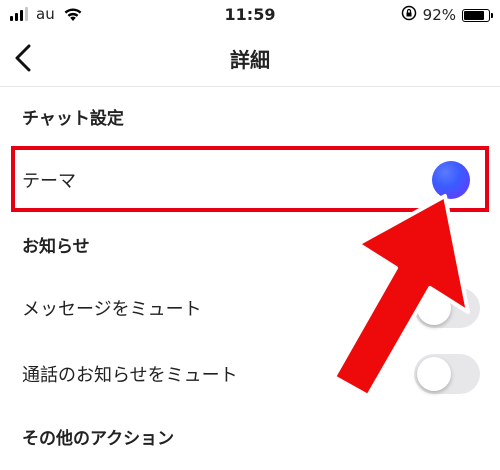  I want to click on mute-messages-label: メッセージをミュート, so click(112, 309).